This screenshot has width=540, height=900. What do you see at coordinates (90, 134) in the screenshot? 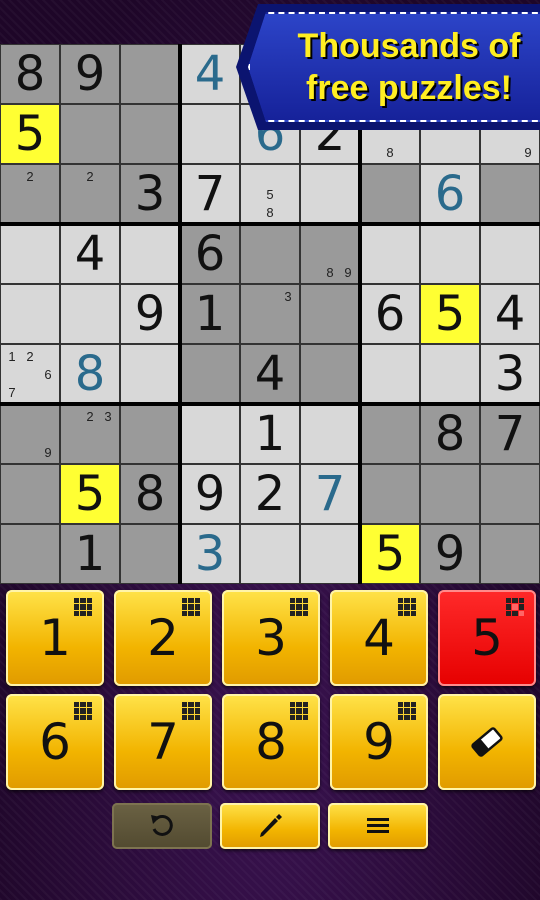
I see `board-cell-r2c2` at bounding box center [90, 134].